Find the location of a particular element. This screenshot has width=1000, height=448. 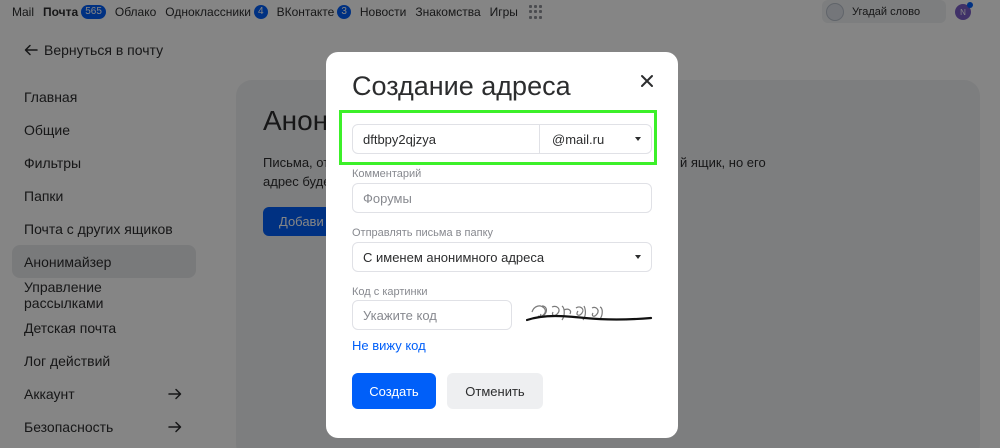

captcha-image is located at coordinates (589, 313).